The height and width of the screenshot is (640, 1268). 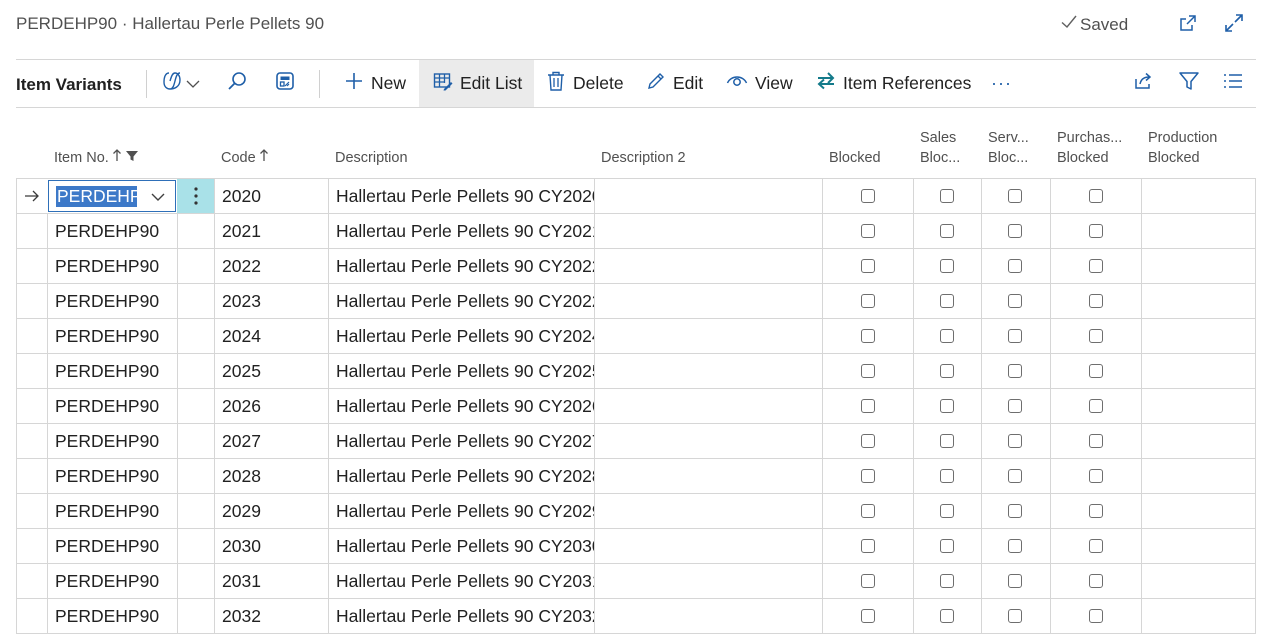 I want to click on edit-list-button: Edit List, so click(x=477, y=83).